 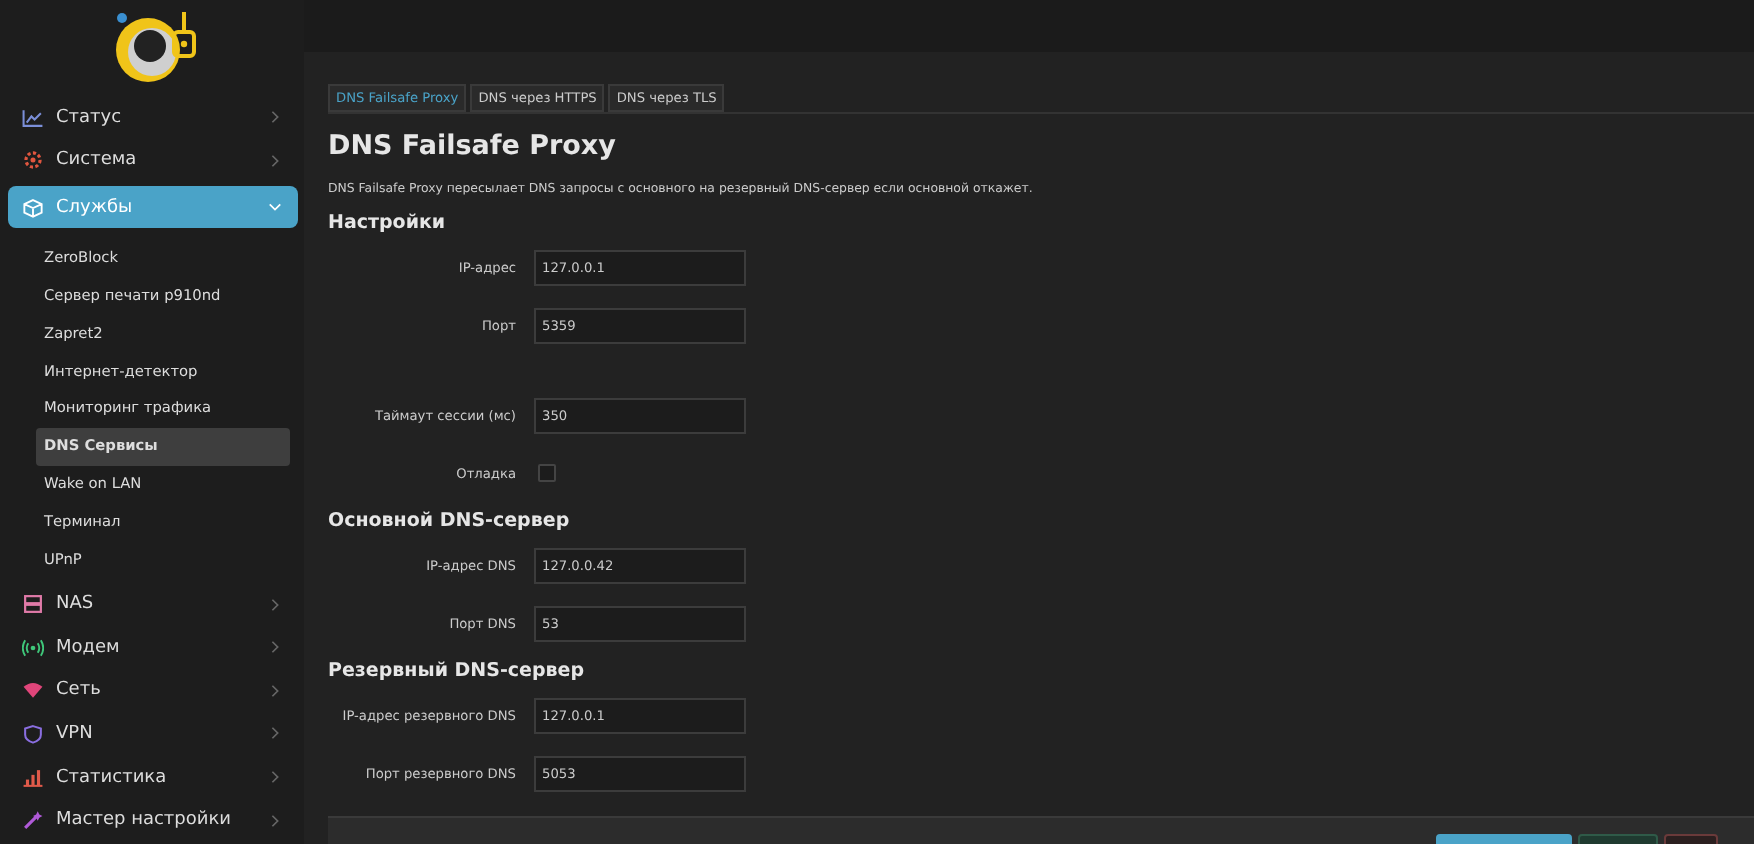 I want to click on wand-icon, so click(x=33, y=820).